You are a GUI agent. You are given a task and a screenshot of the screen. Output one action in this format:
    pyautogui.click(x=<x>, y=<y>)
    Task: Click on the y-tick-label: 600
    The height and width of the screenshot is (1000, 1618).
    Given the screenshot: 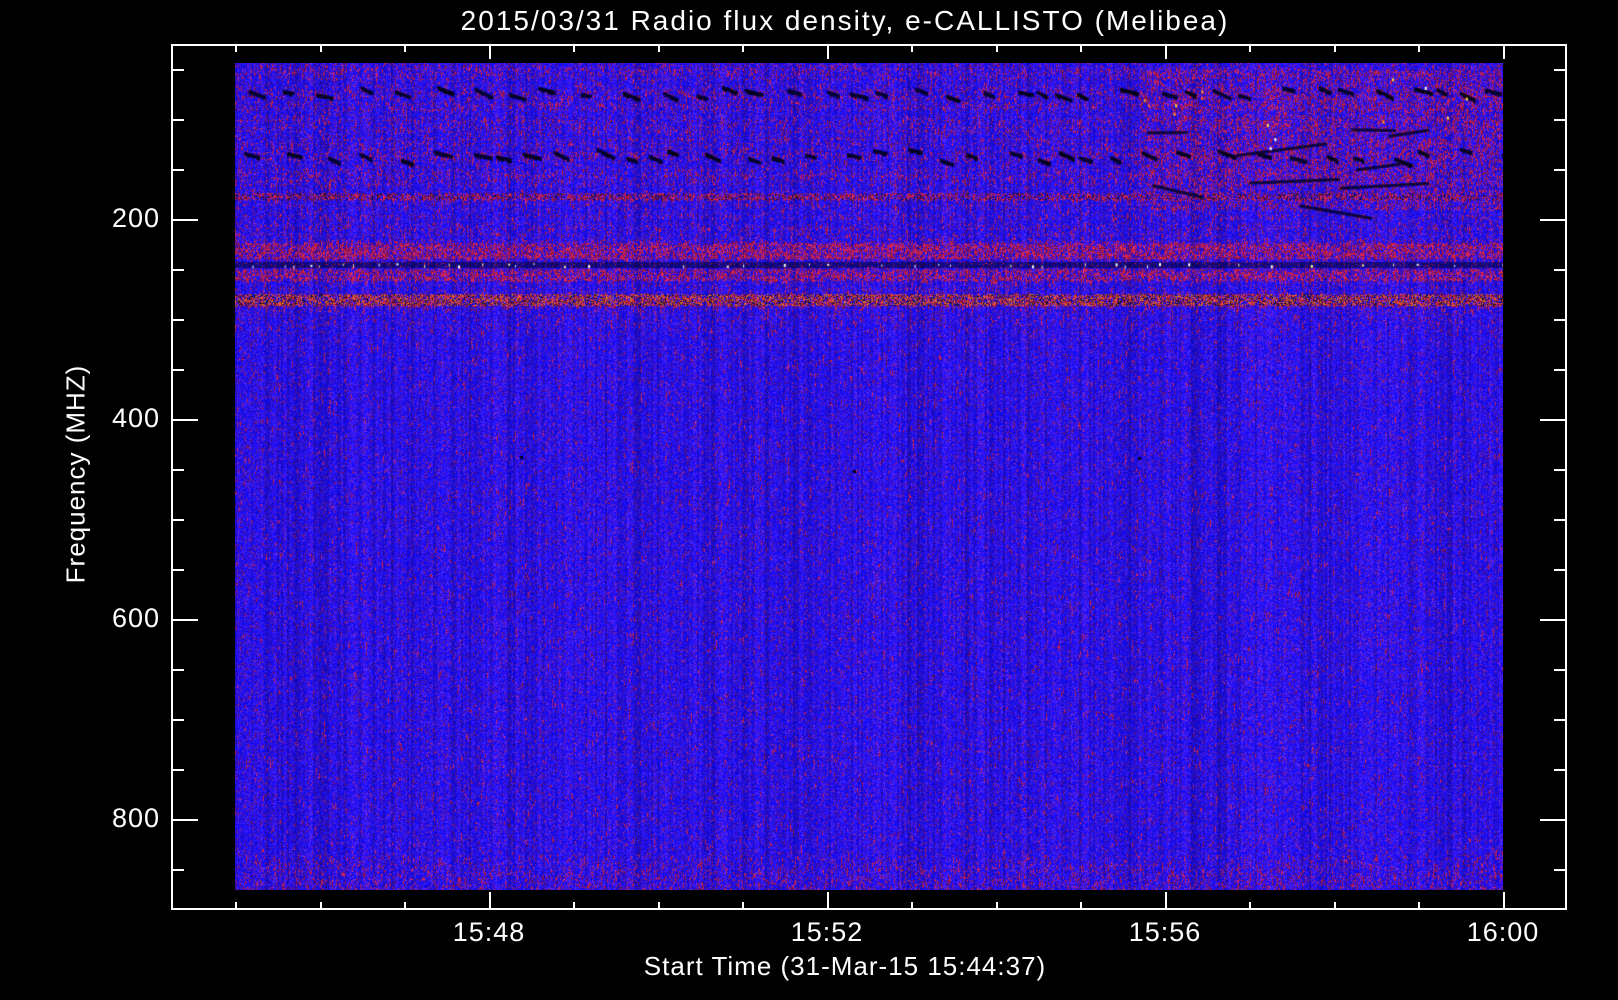 What is the action you would take?
    pyautogui.click(x=135, y=618)
    